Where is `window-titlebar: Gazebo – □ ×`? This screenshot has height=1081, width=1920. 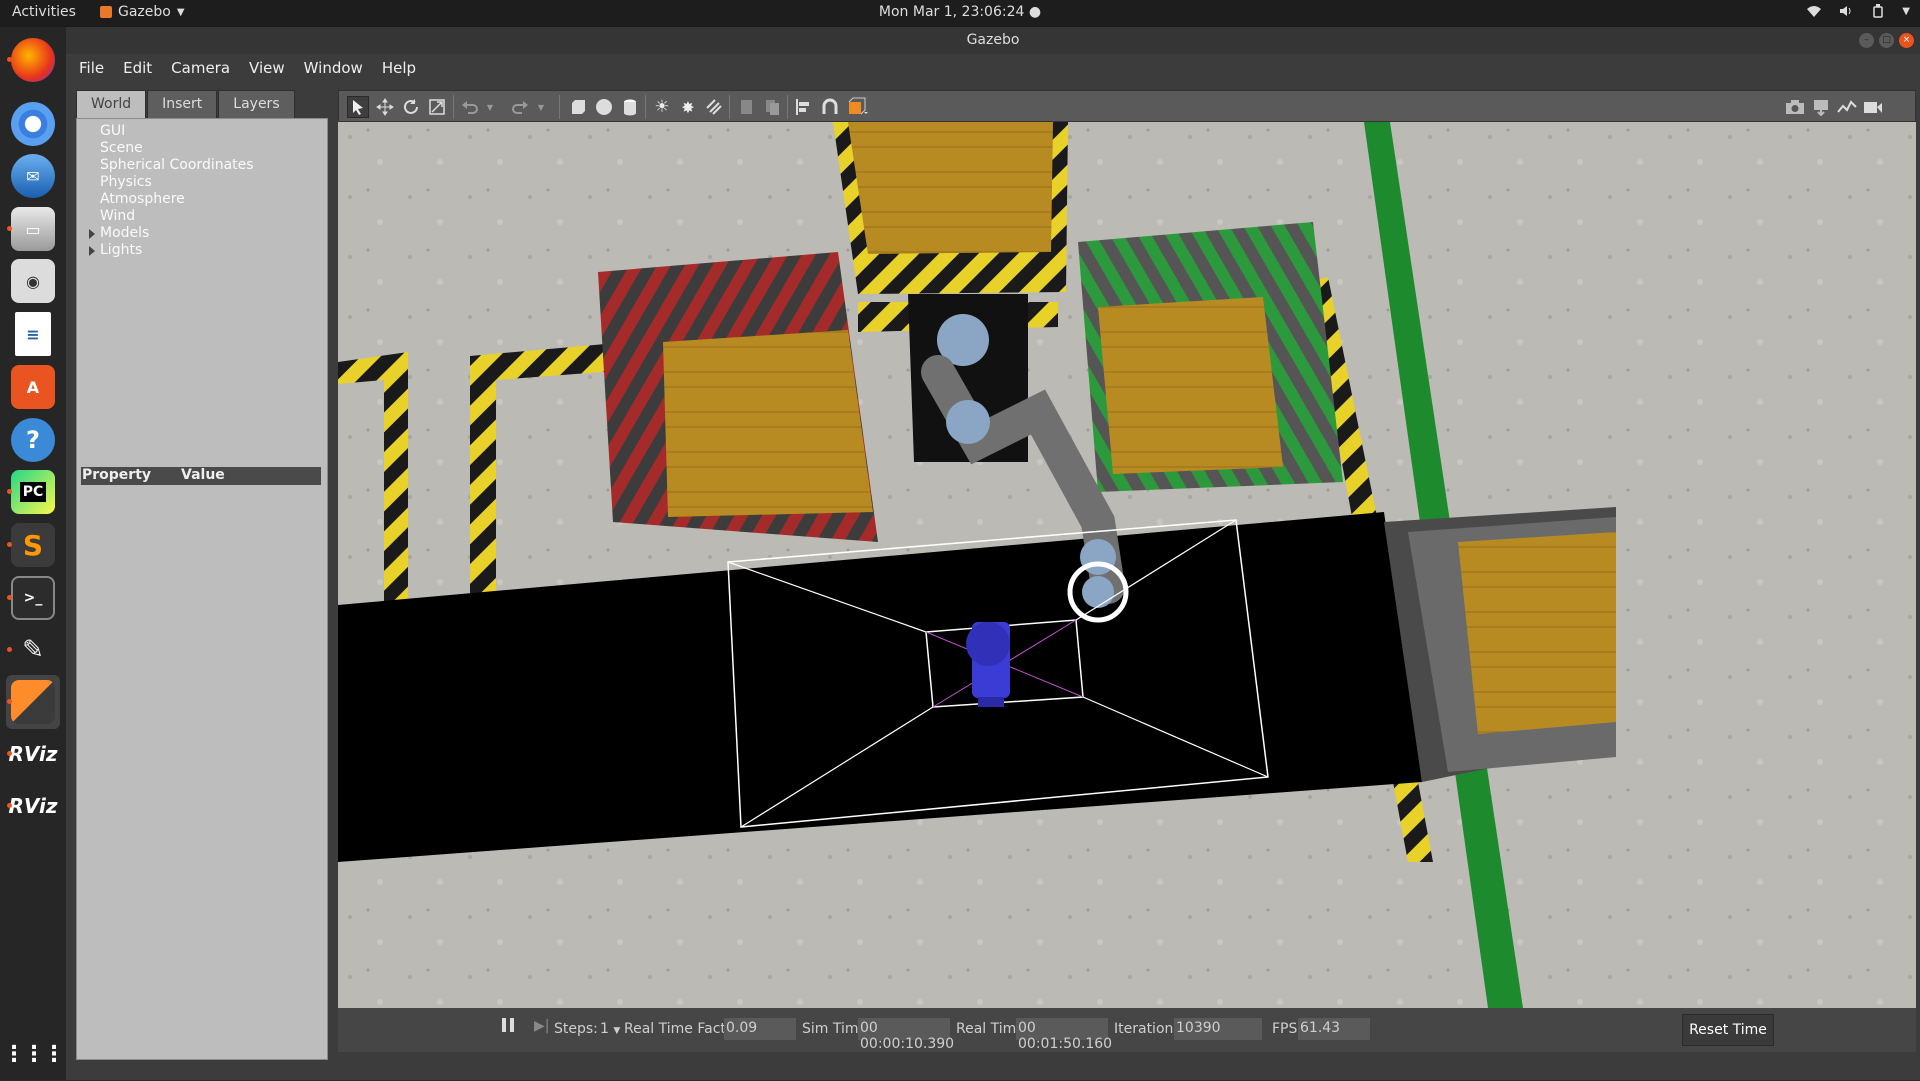 window-titlebar: Gazebo – □ × is located at coordinates (993, 40).